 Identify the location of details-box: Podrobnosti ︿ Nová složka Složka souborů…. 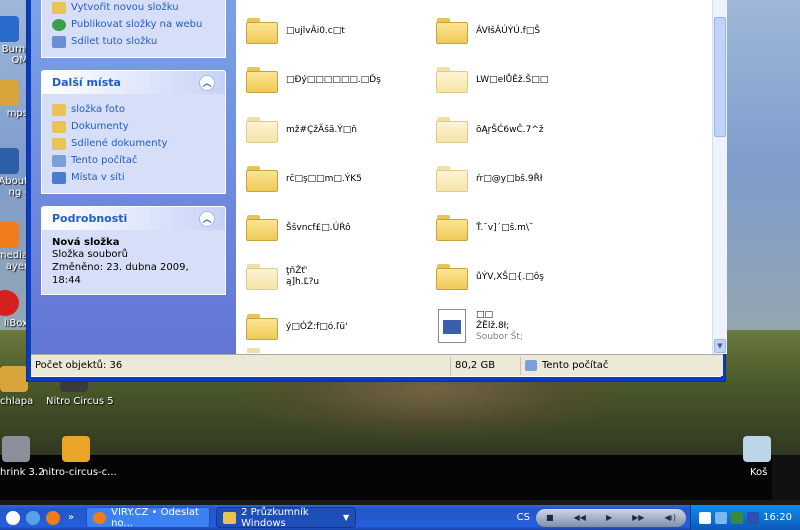
(133, 250).